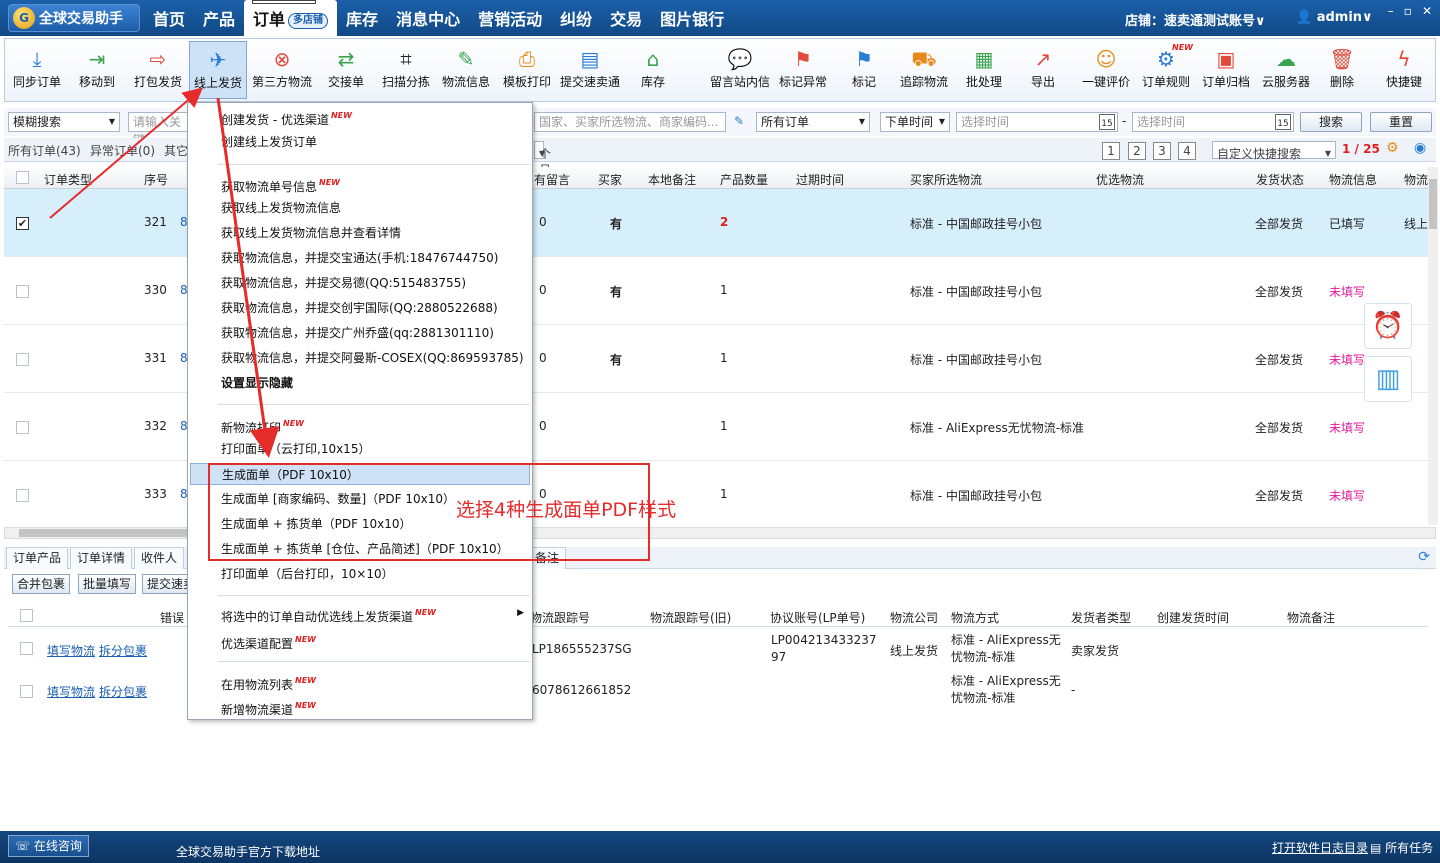 Image resolution: width=1440 pixels, height=863 pixels. What do you see at coordinates (510, 18) in the screenshot?
I see `nav-marketing: 营销活动` at bounding box center [510, 18].